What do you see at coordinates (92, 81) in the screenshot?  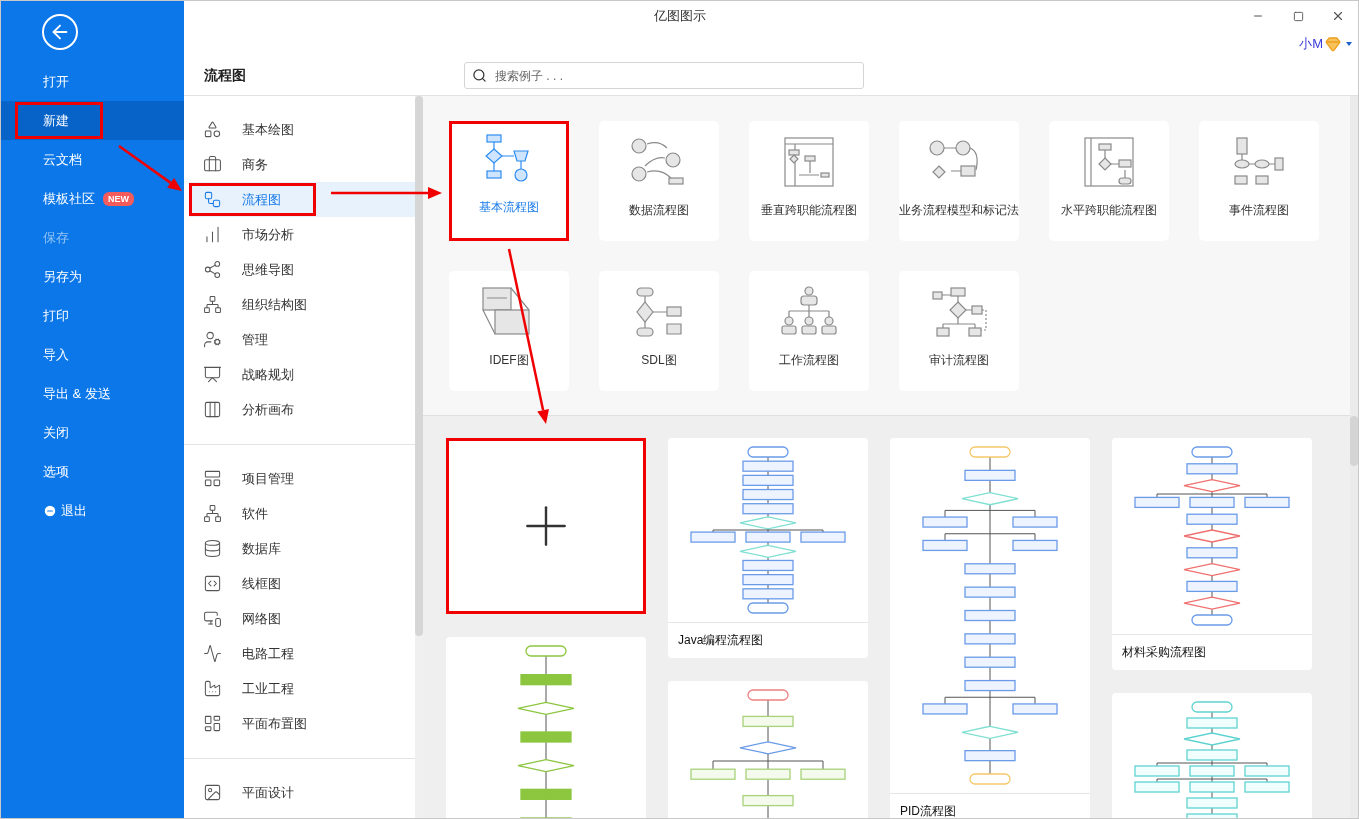 I see `sidebar-item: 打开` at bounding box center [92, 81].